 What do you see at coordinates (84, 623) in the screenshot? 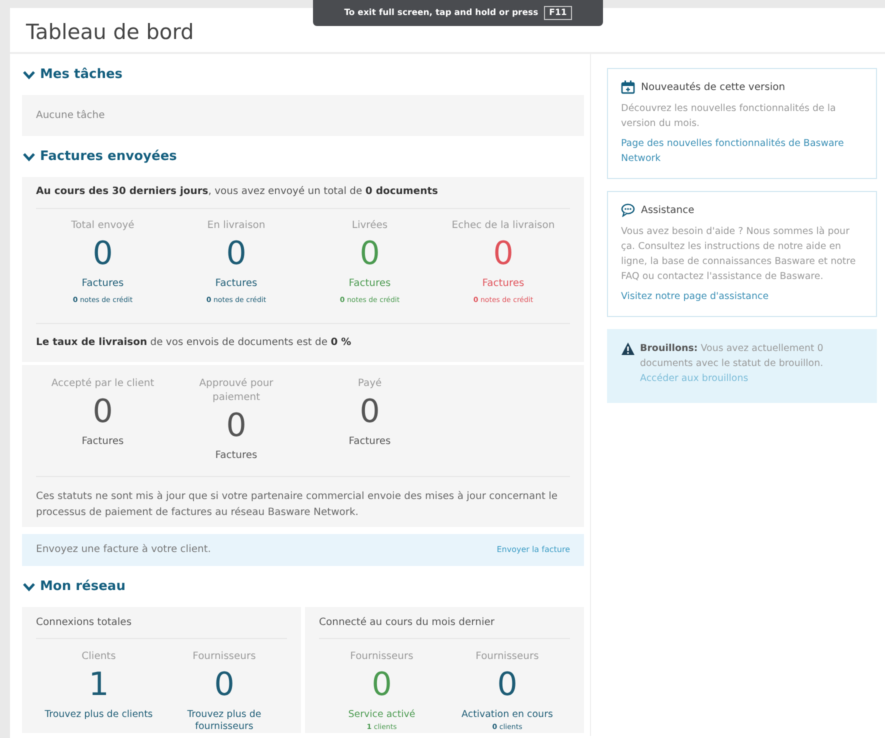
I see `panel-title: Connexions totales` at bounding box center [84, 623].